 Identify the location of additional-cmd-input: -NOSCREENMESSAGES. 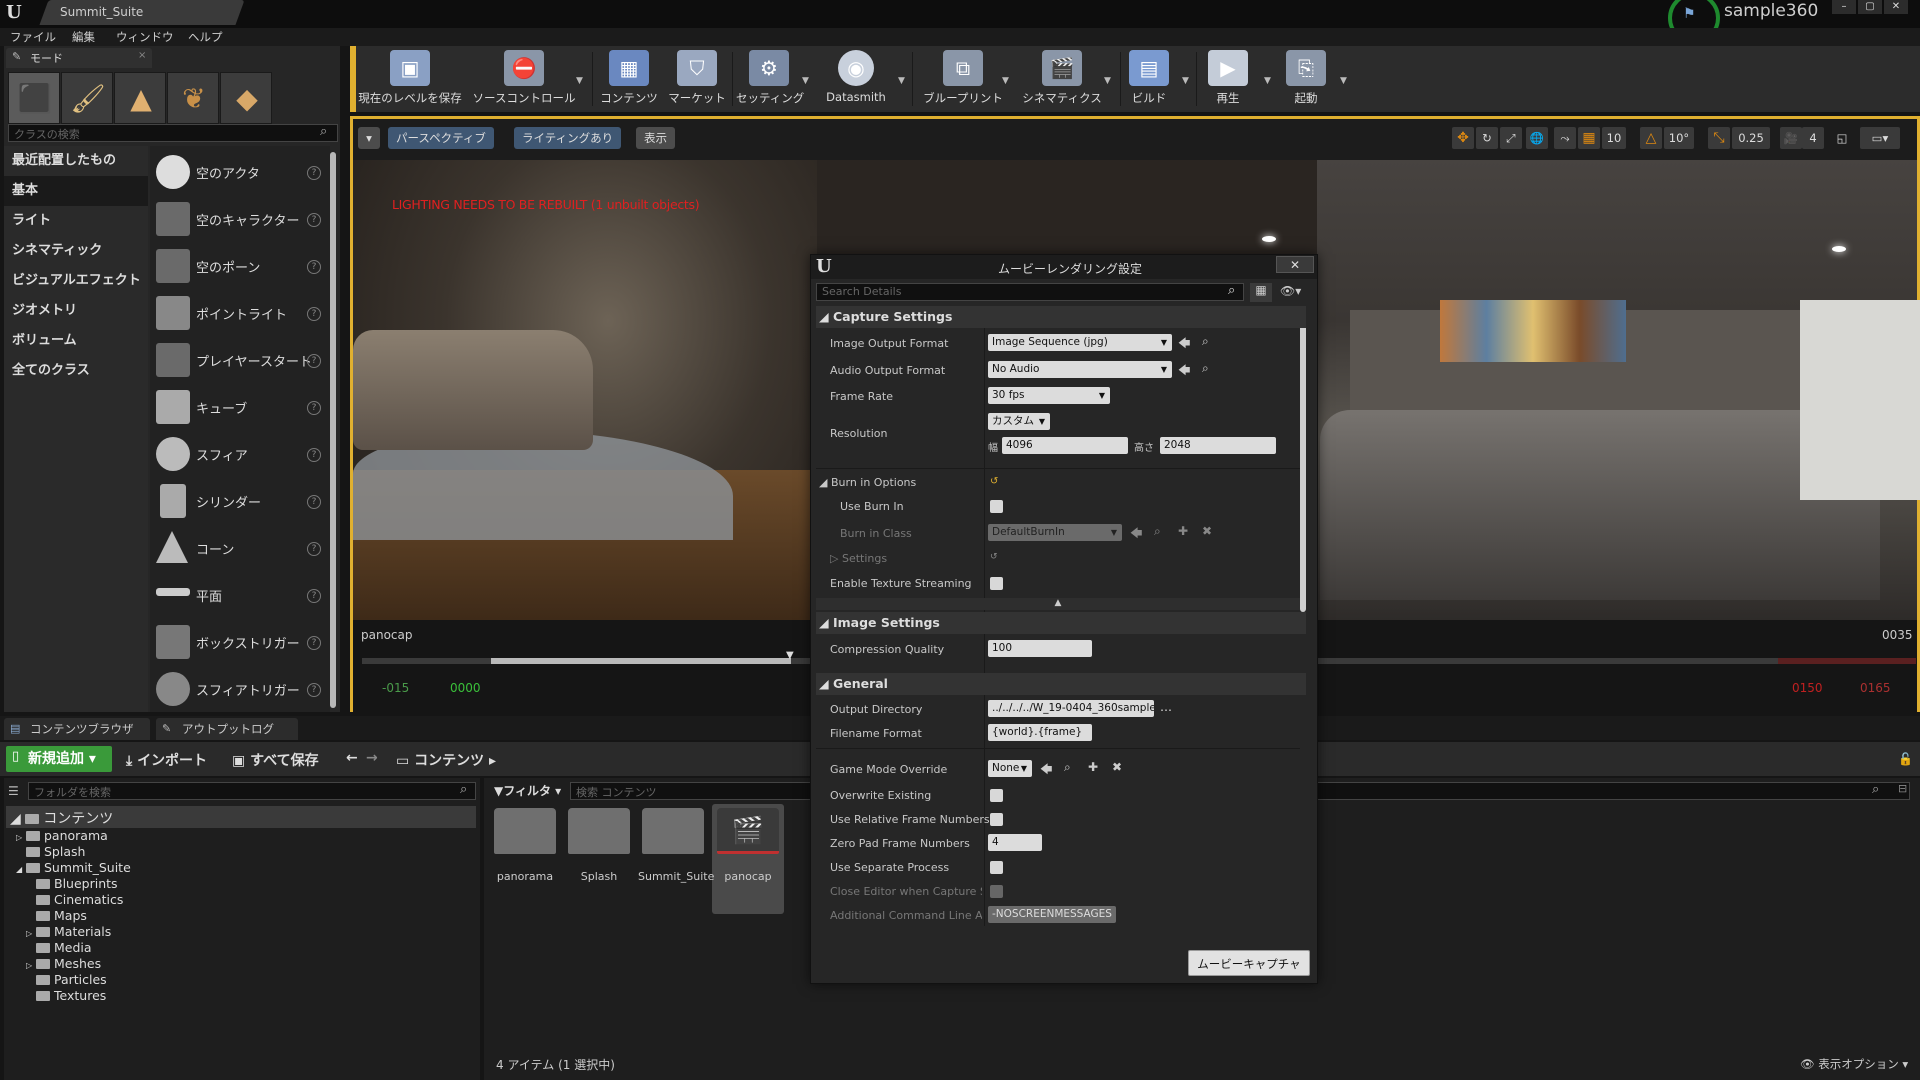
(1052, 914).